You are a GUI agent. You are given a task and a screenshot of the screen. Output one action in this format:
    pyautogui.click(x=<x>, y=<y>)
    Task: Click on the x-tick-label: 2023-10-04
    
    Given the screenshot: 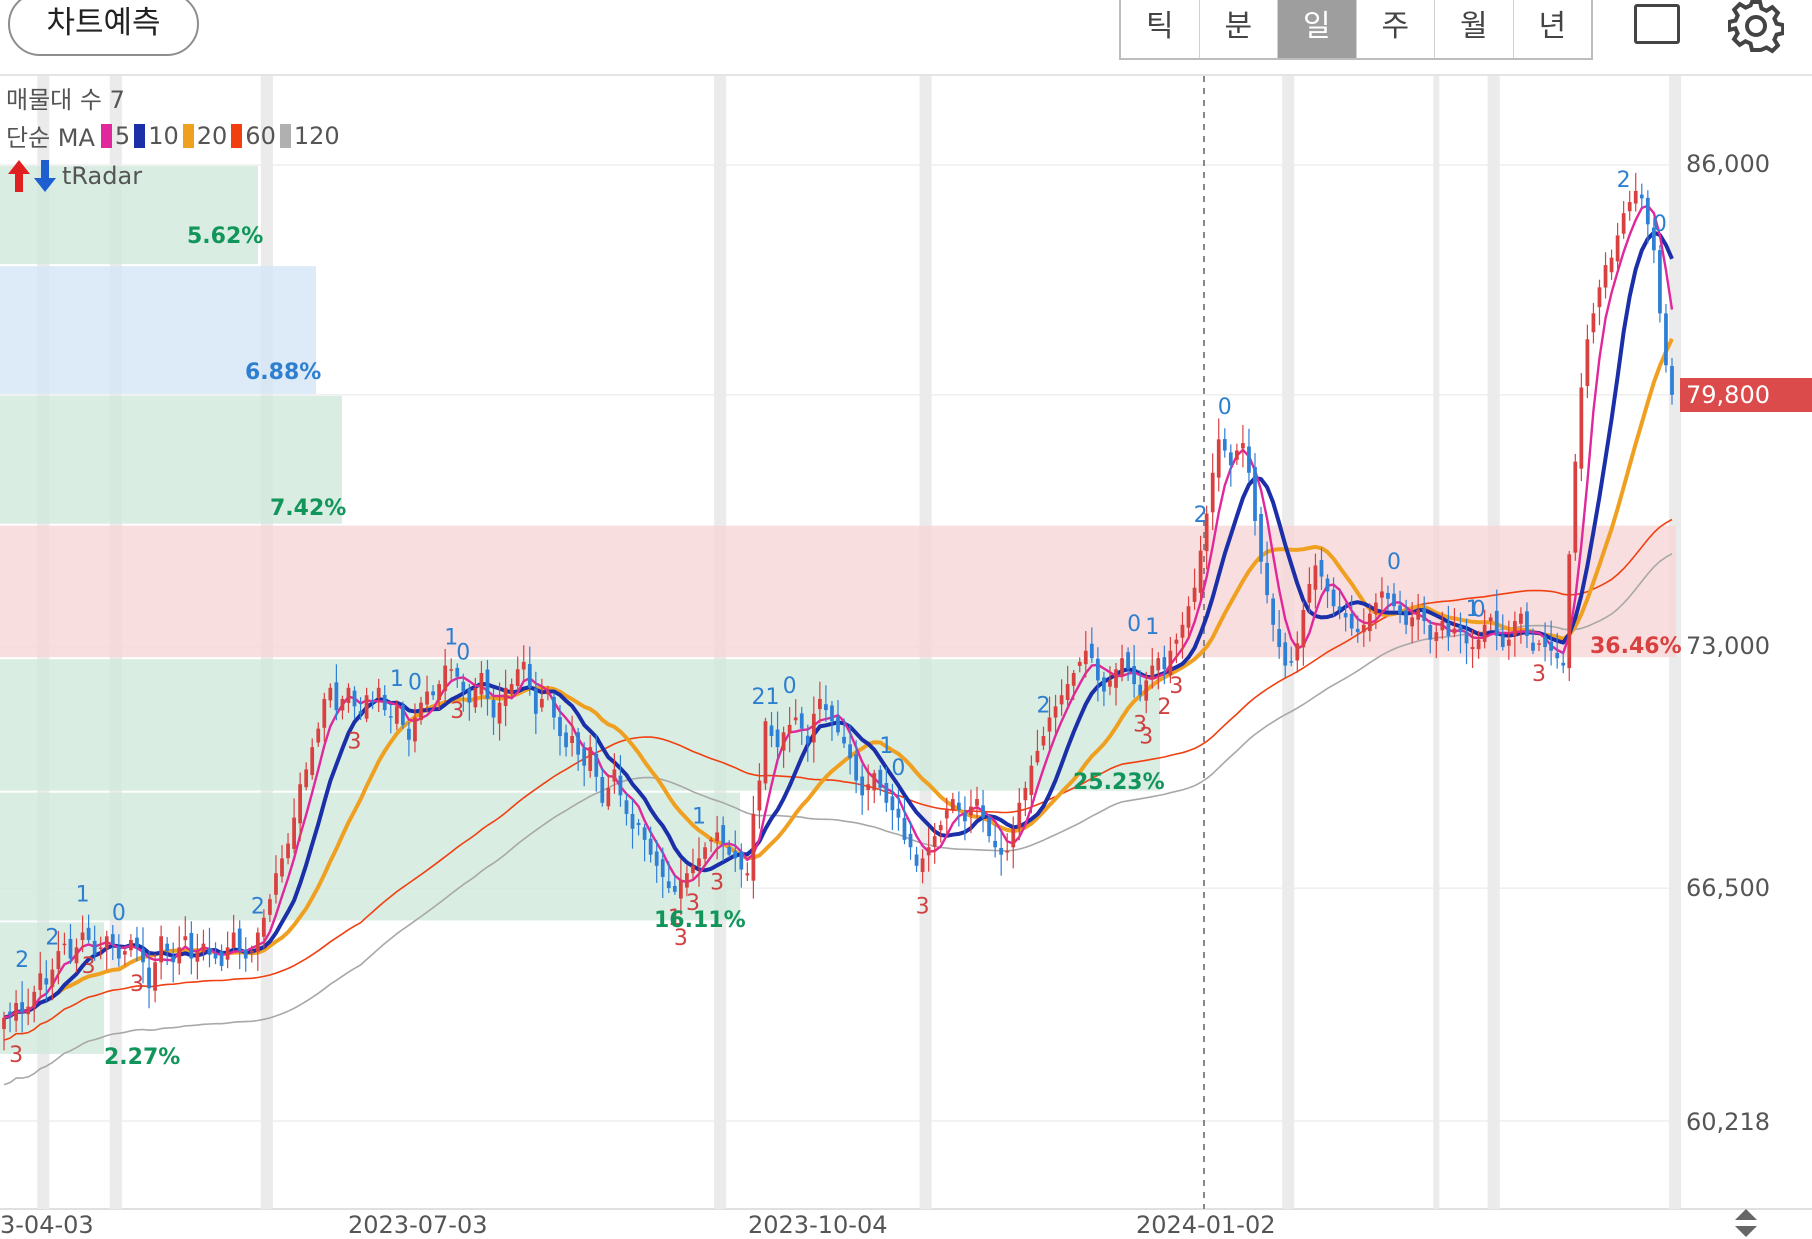 What is the action you would take?
    pyautogui.click(x=818, y=1225)
    